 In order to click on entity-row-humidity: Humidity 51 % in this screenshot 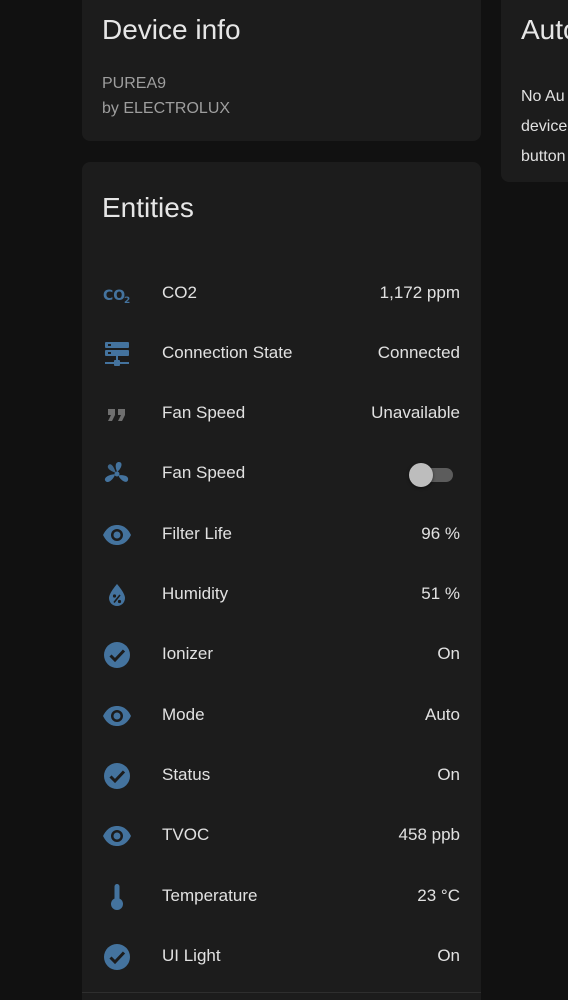, I will do `click(281, 594)`.